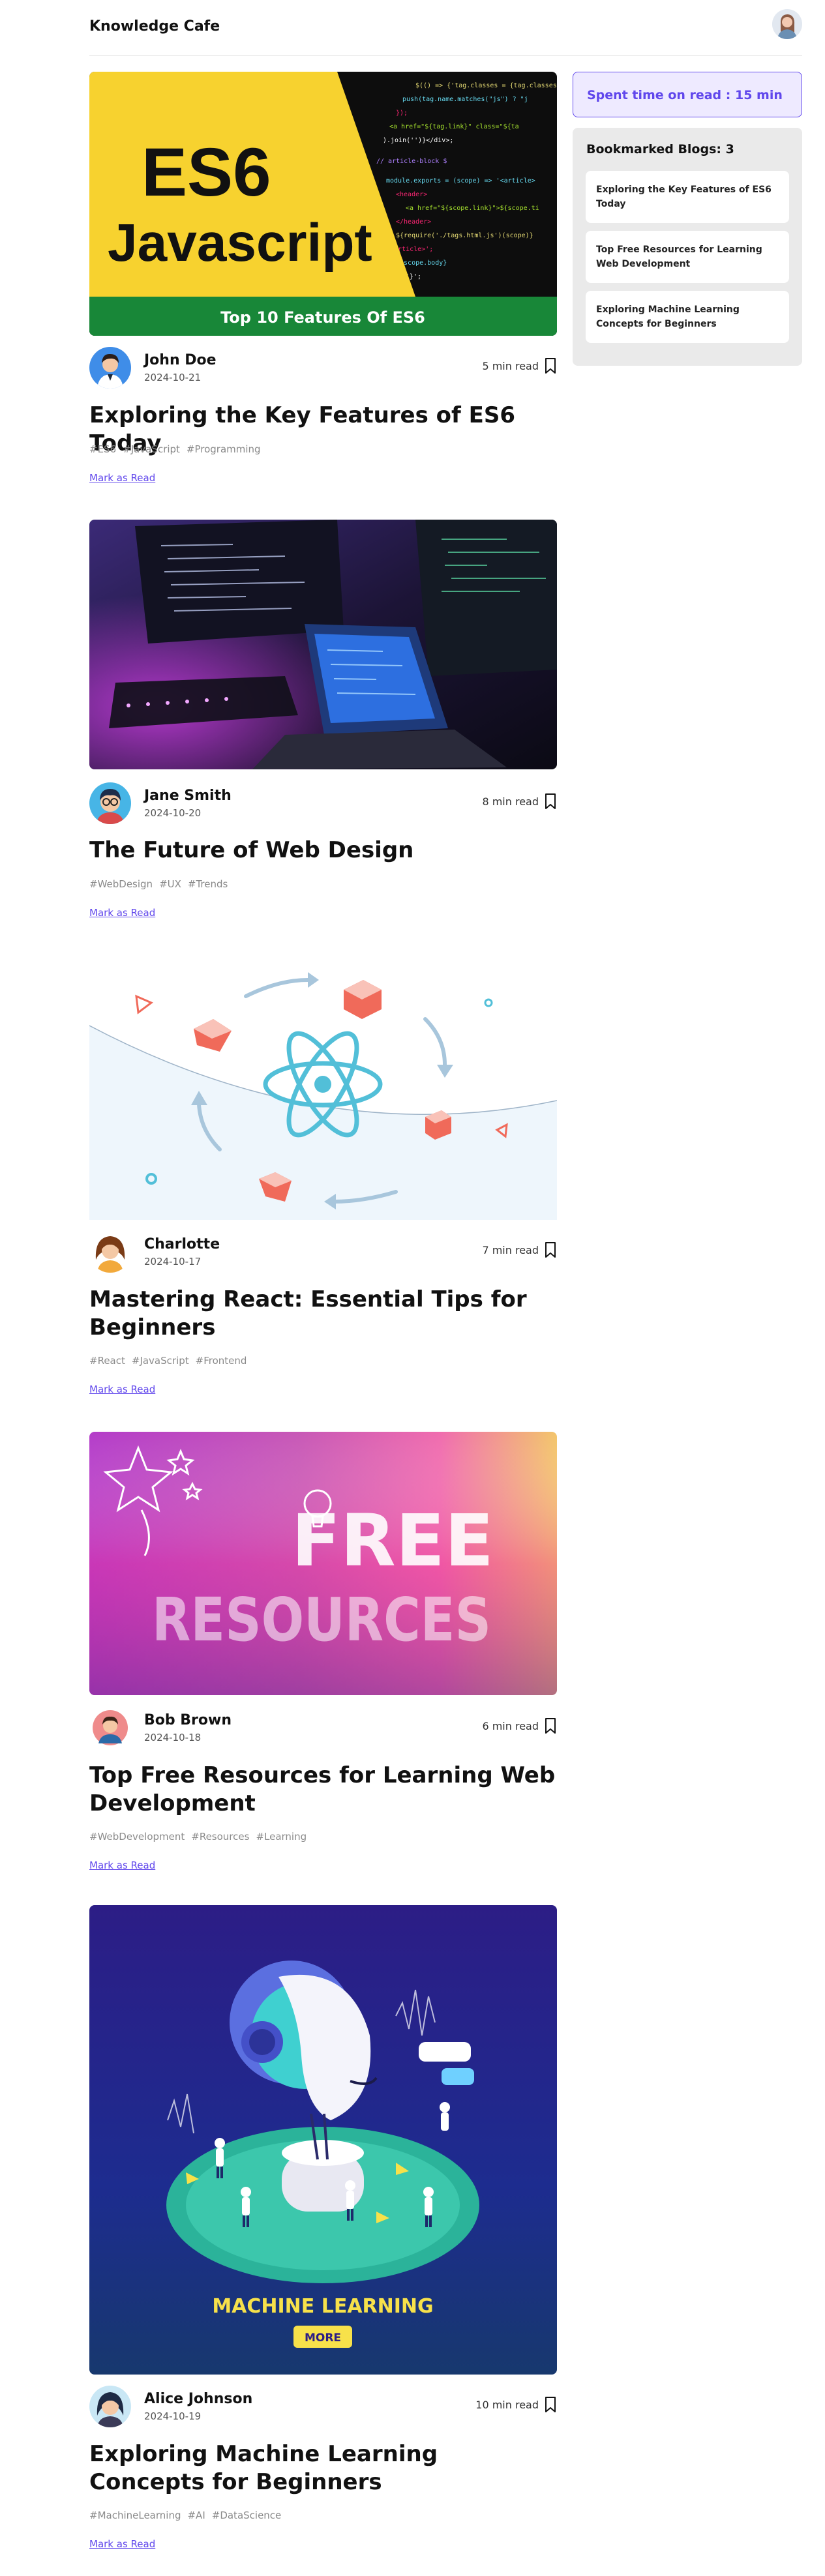 This screenshot has width=825, height=2576. What do you see at coordinates (787, 24) in the screenshot?
I see `profile-avatar` at bounding box center [787, 24].